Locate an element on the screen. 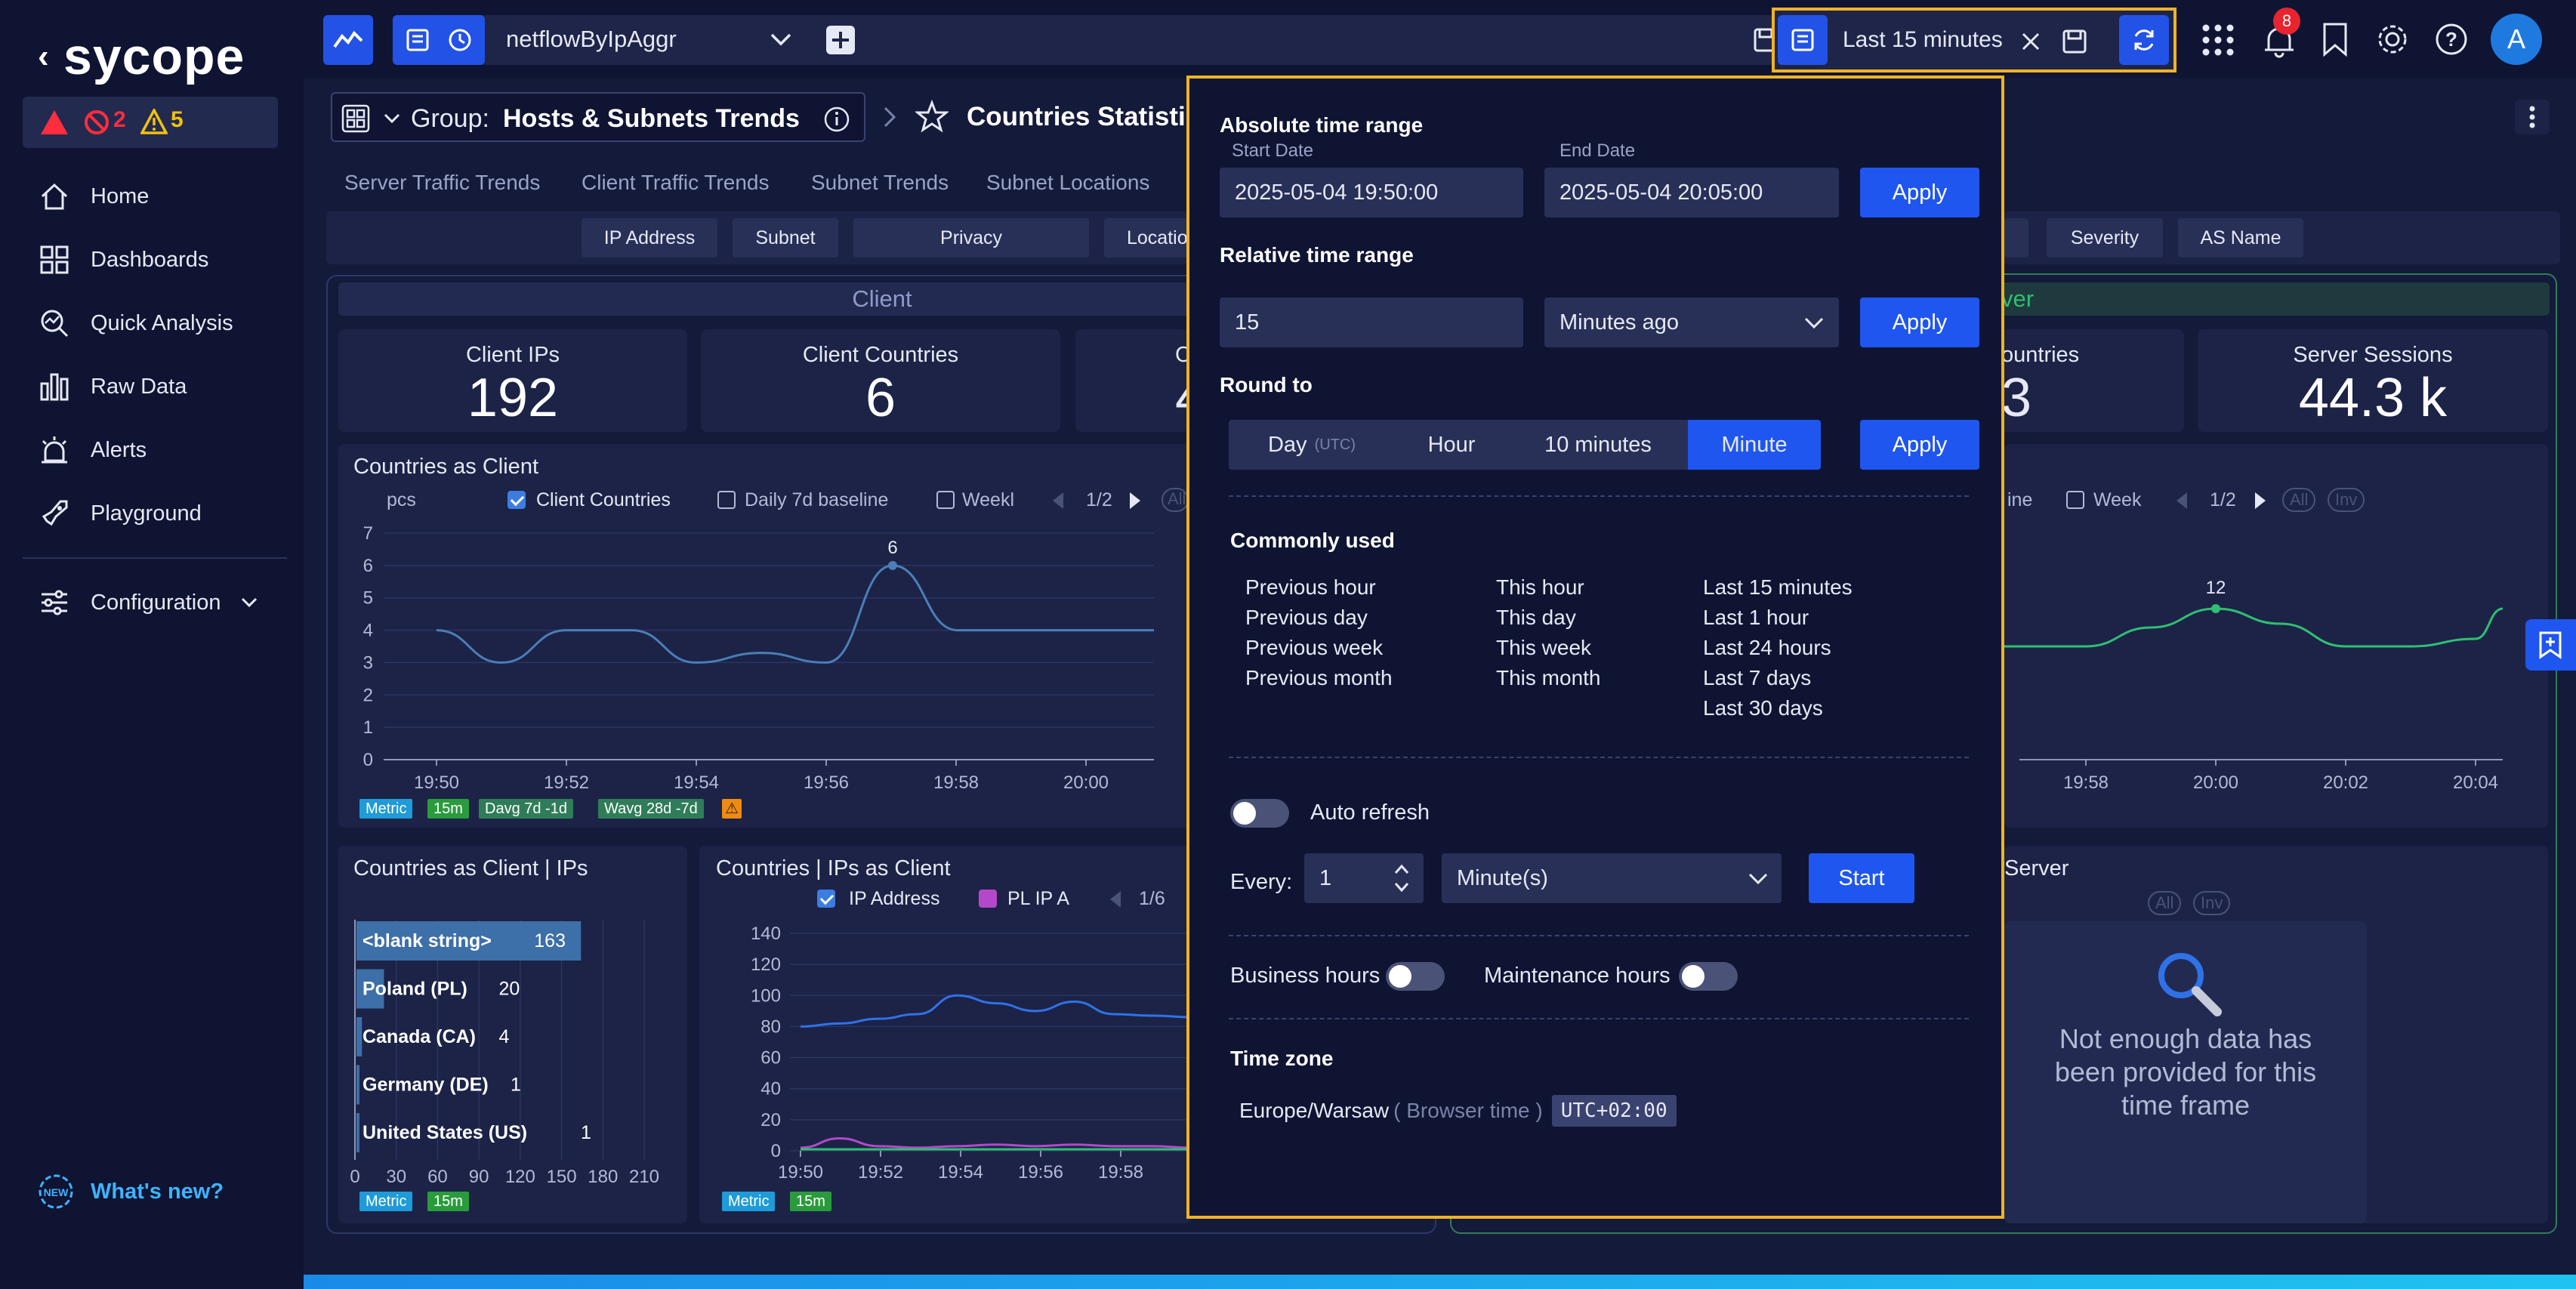  alerts-summary: 2 5 is located at coordinates (150, 122).